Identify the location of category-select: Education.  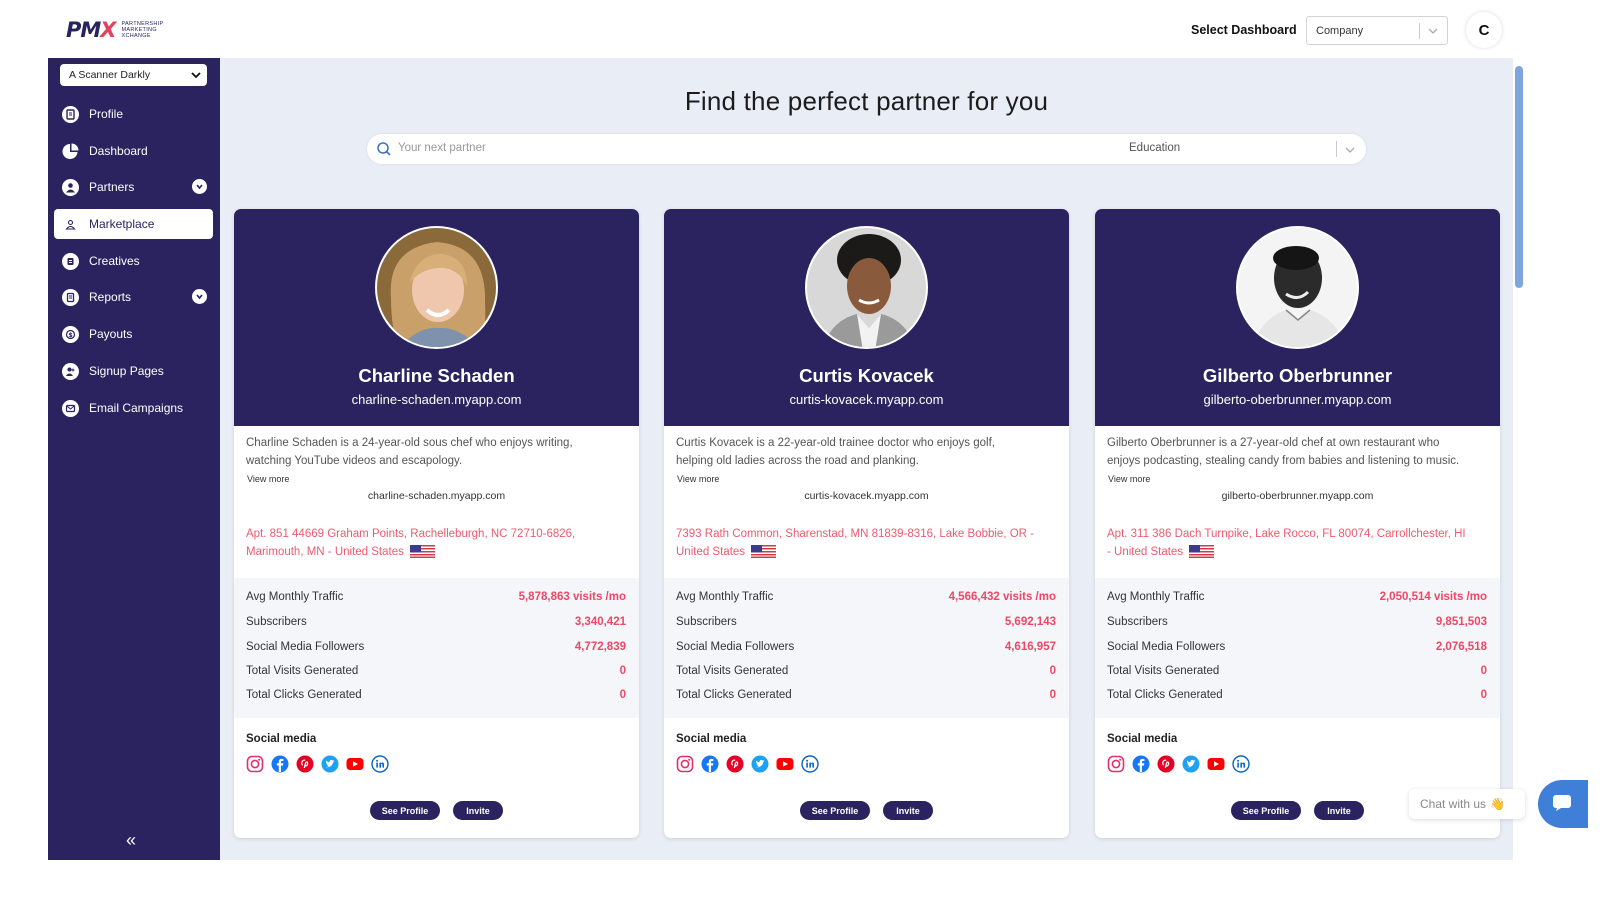
(1154, 148).